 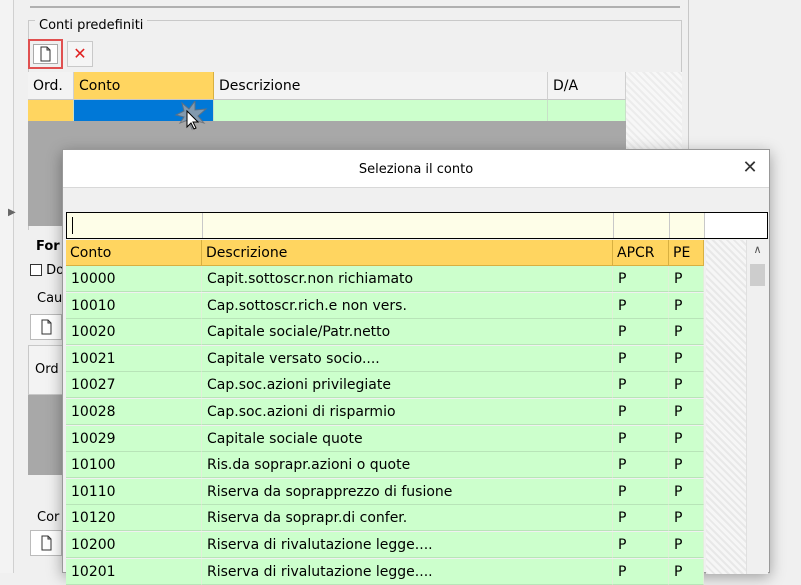 I want to click on cell-conto: 10028, so click(x=134, y=412).